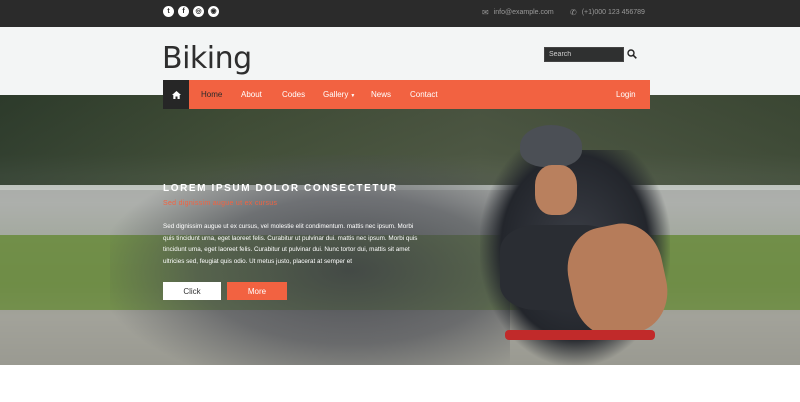  I want to click on bicycle, so click(580, 335).